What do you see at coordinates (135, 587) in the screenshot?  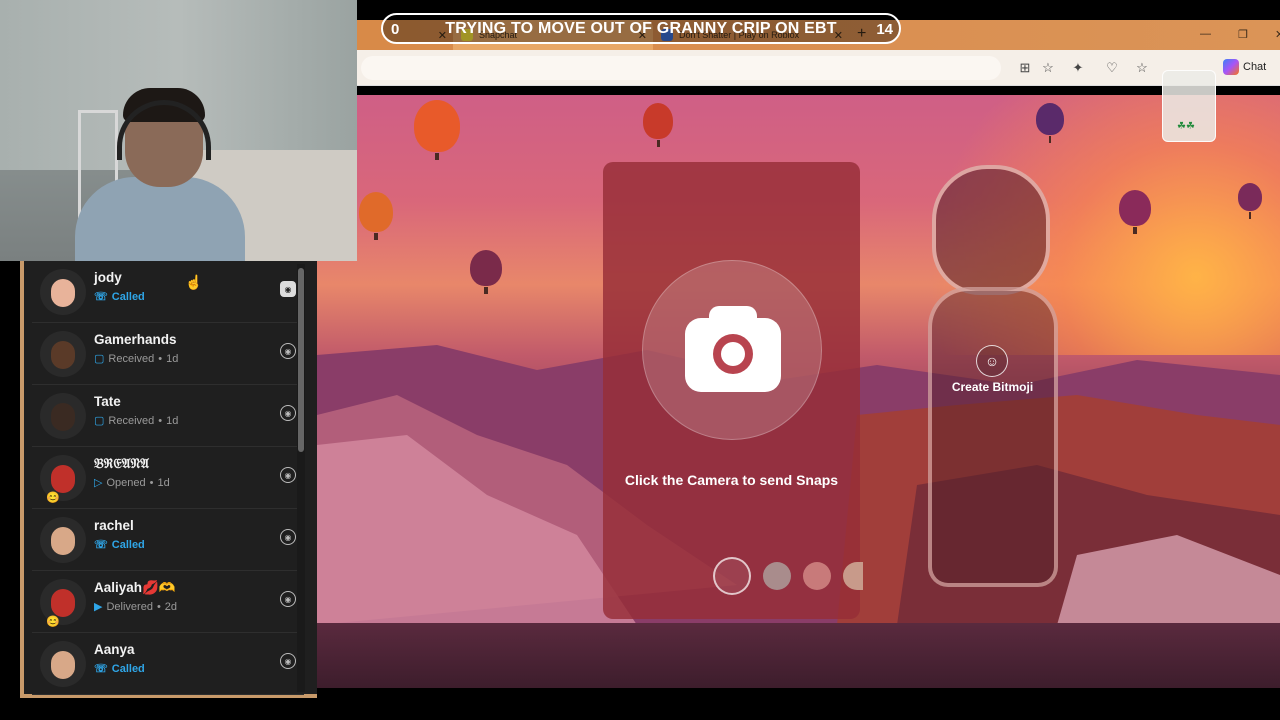 I see `chat-name: Aaliyah💋🫶` at bounding box center [135, 587].